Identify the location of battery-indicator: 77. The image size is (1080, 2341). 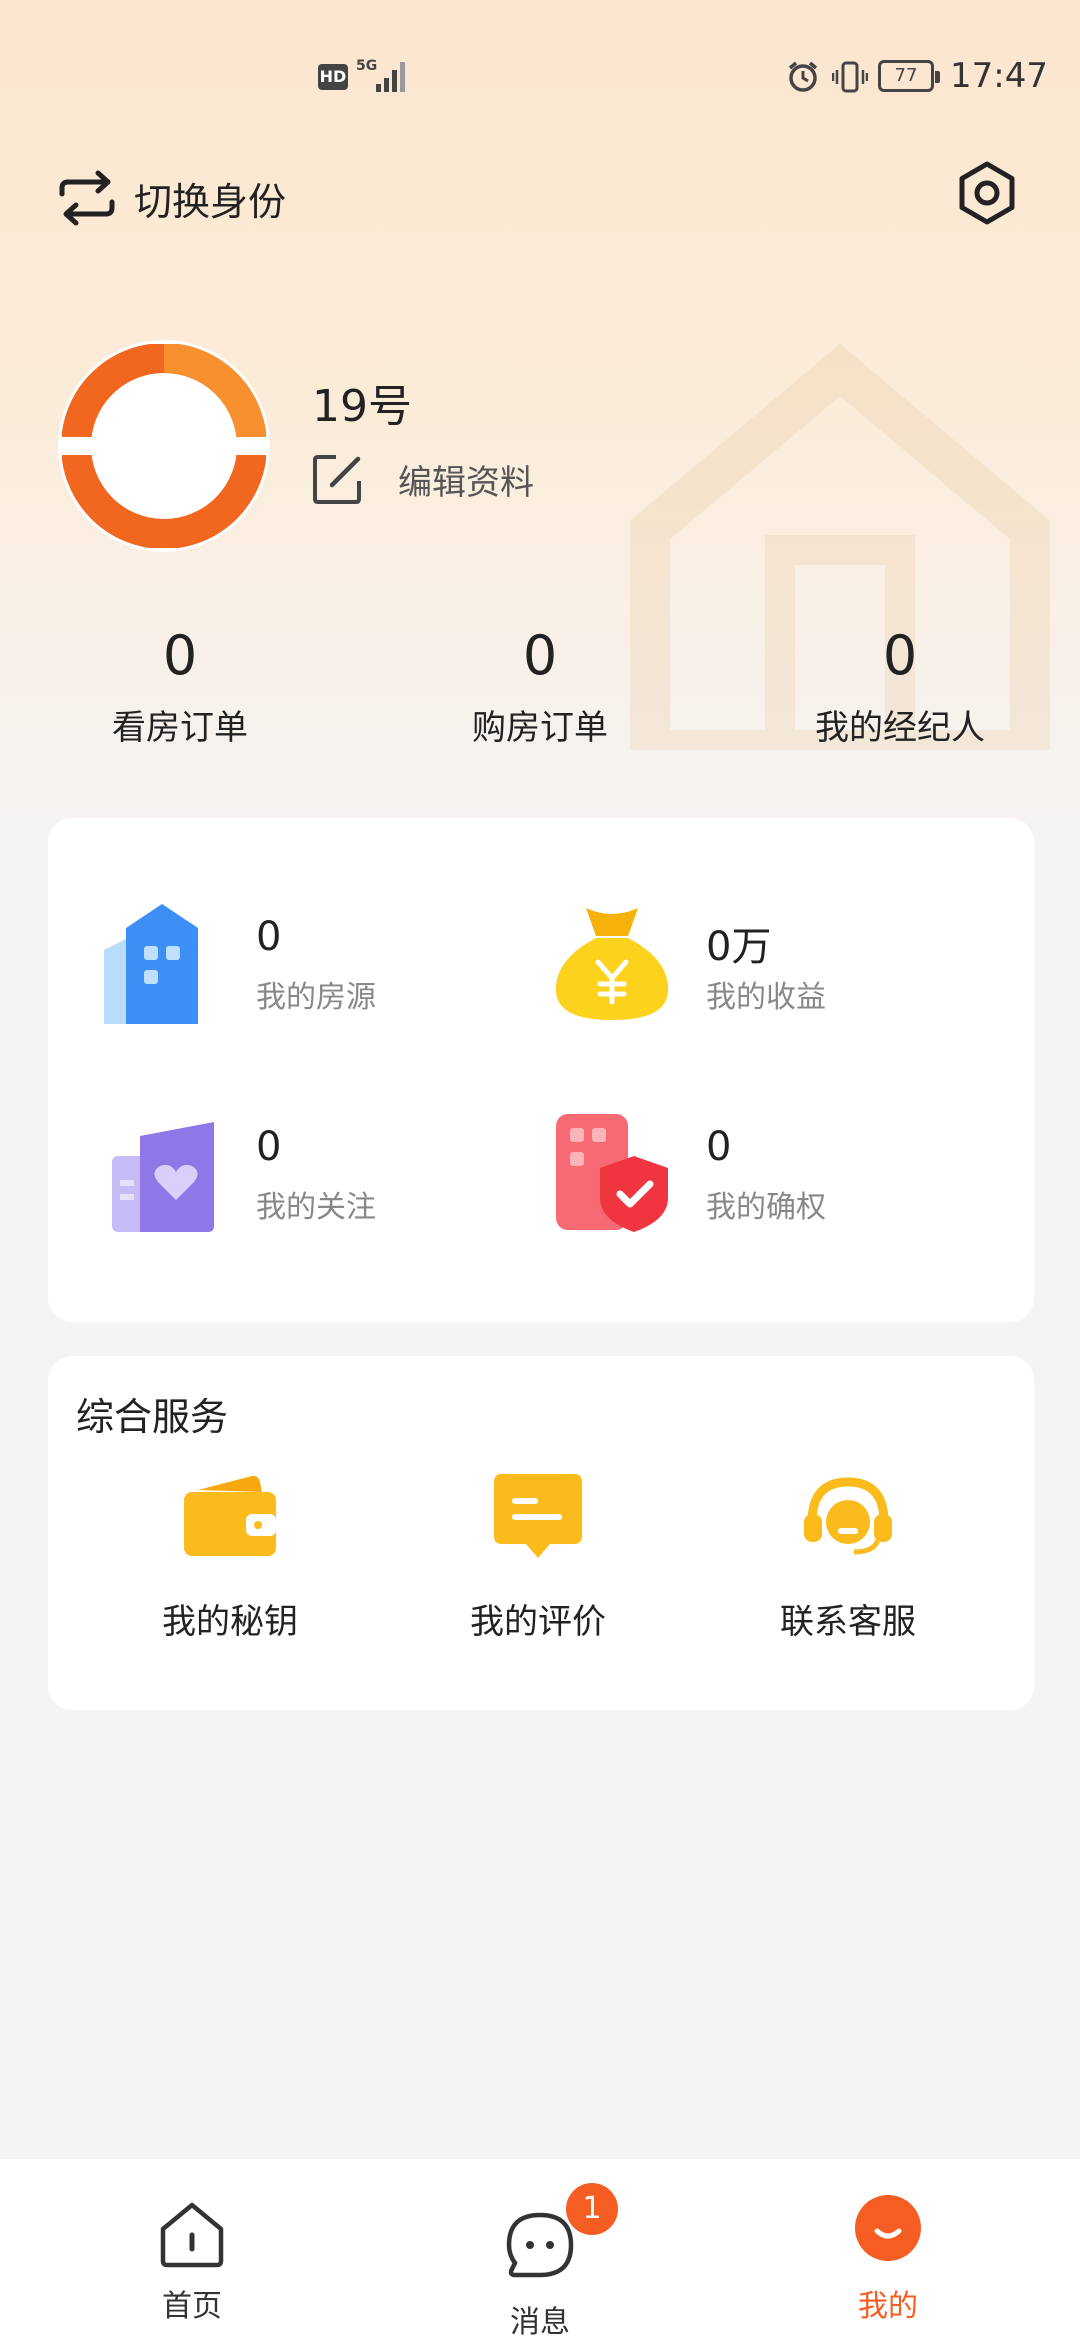
(909, 76).